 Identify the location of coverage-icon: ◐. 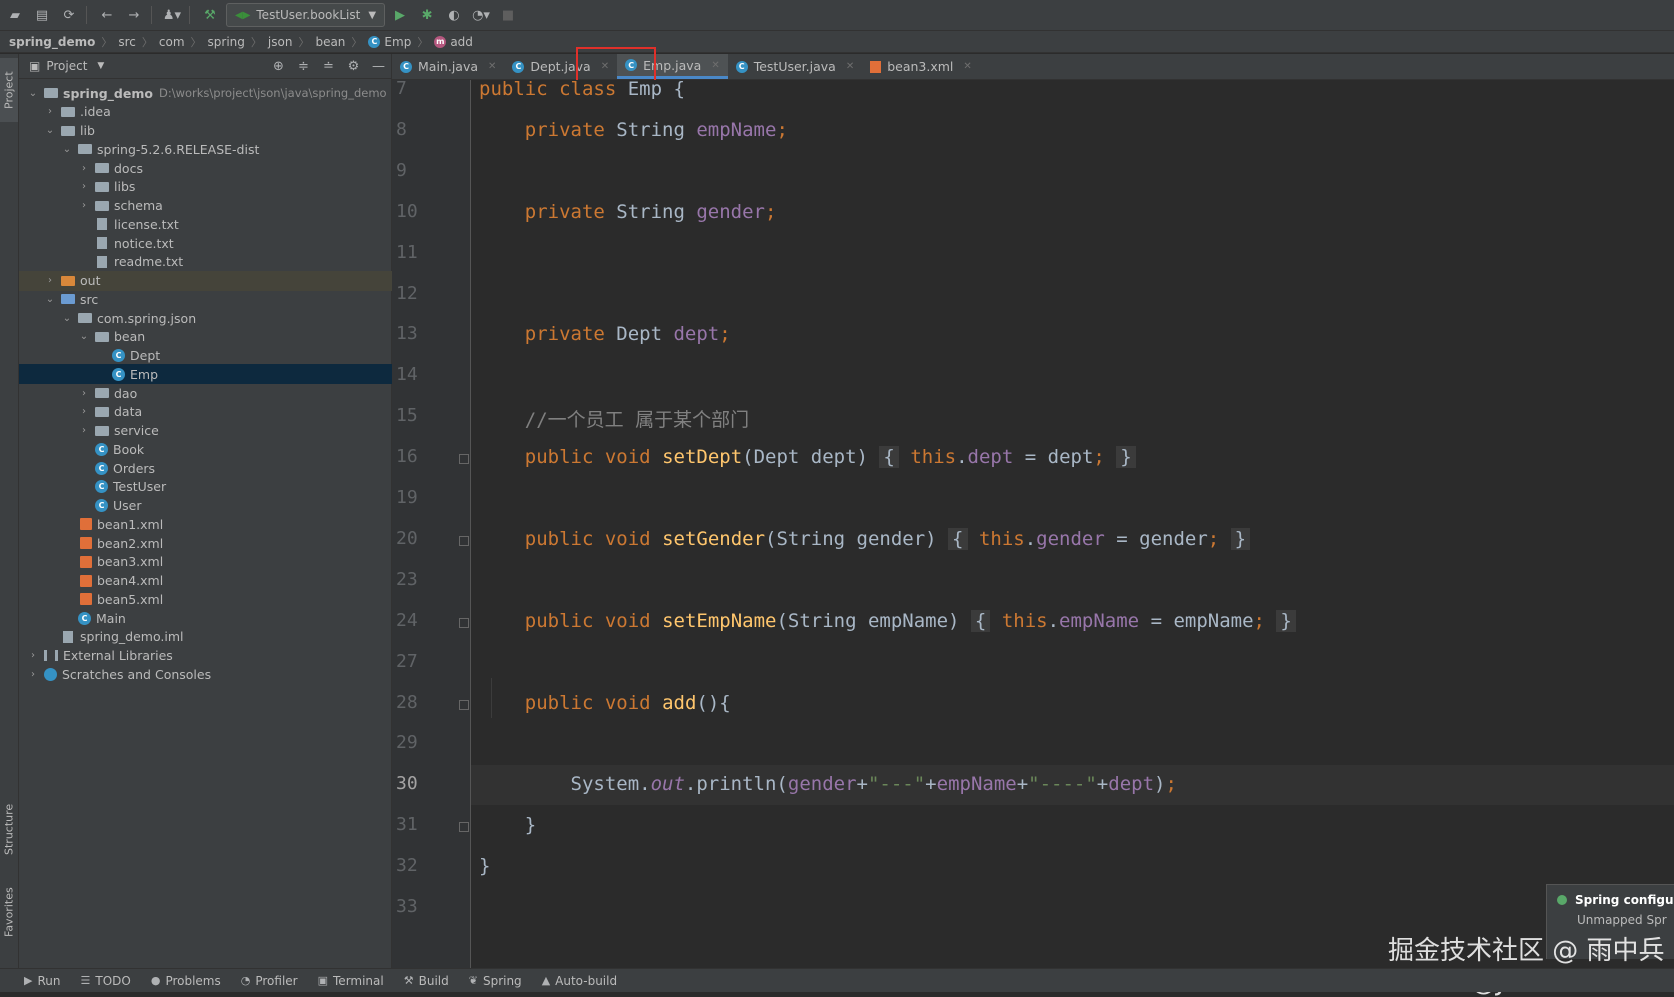
(454, 15).